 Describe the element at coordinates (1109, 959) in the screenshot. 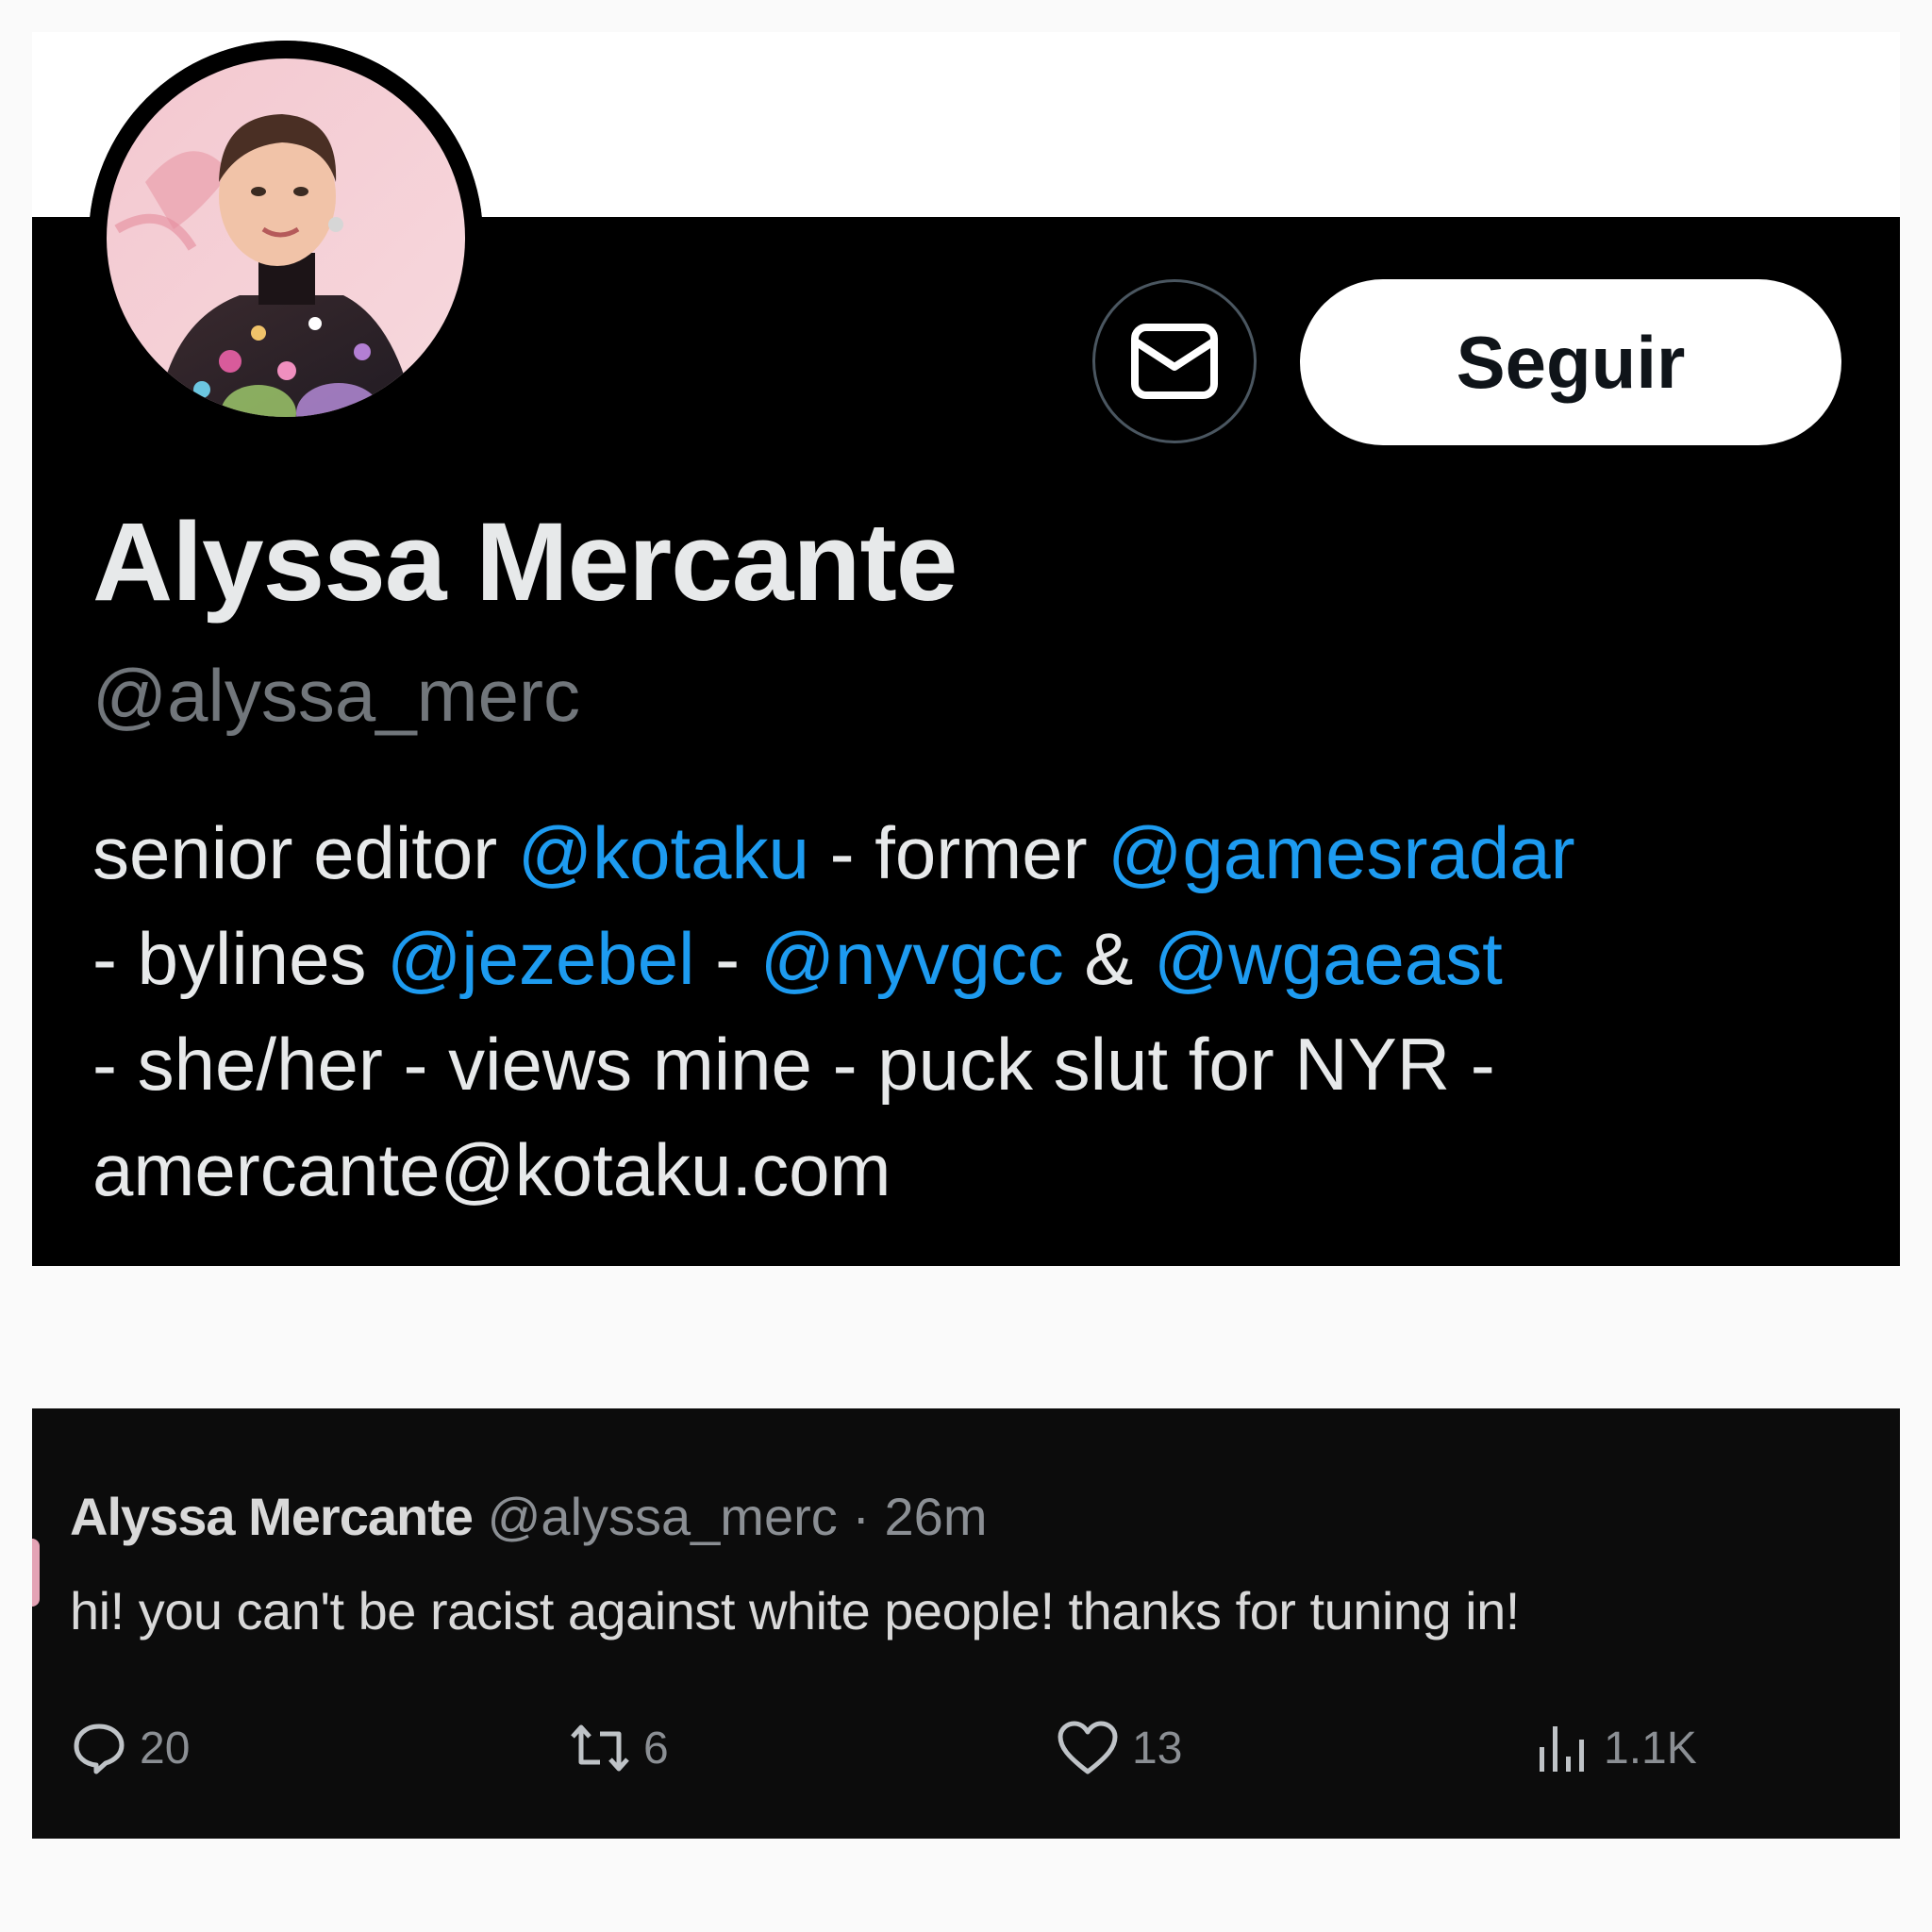

I see `bio-text: &` at that location.